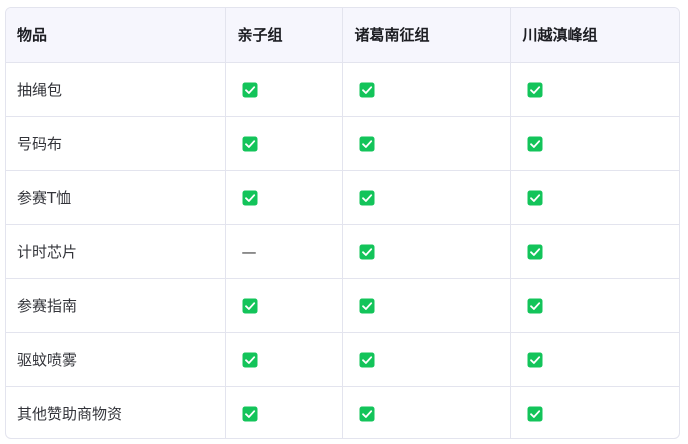 This screenshot has height=444, width=688. I want to click on header-item: 物品, so click(116, 35).